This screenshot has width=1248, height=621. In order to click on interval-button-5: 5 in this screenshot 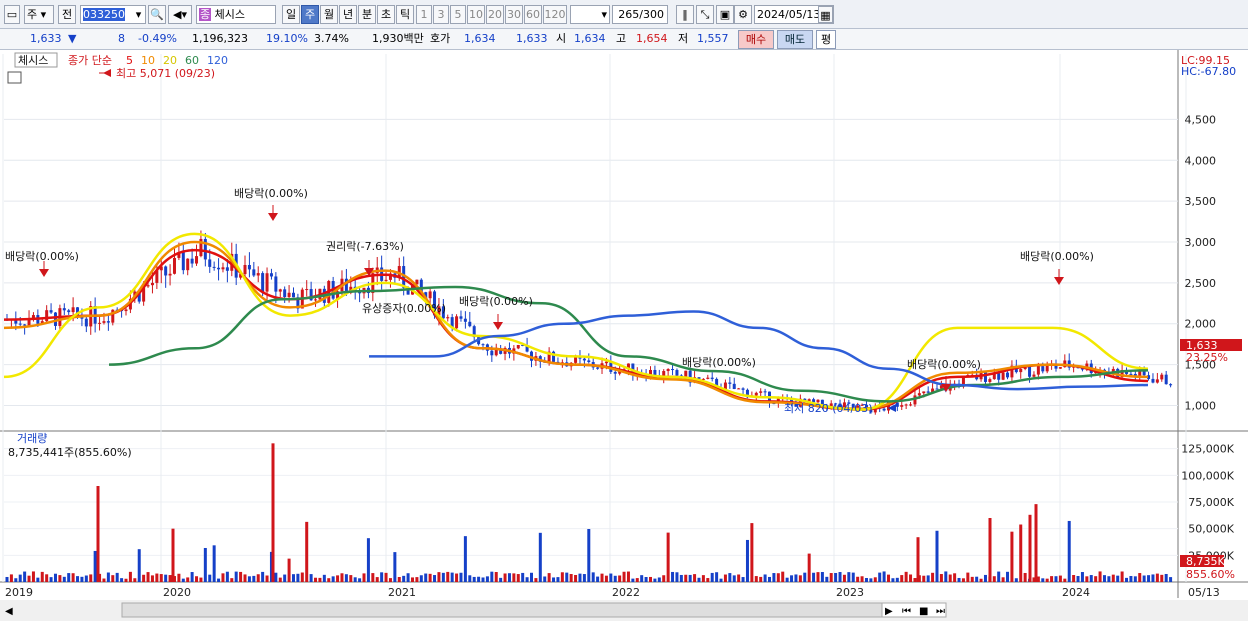, I will do `click(458, 14)`.